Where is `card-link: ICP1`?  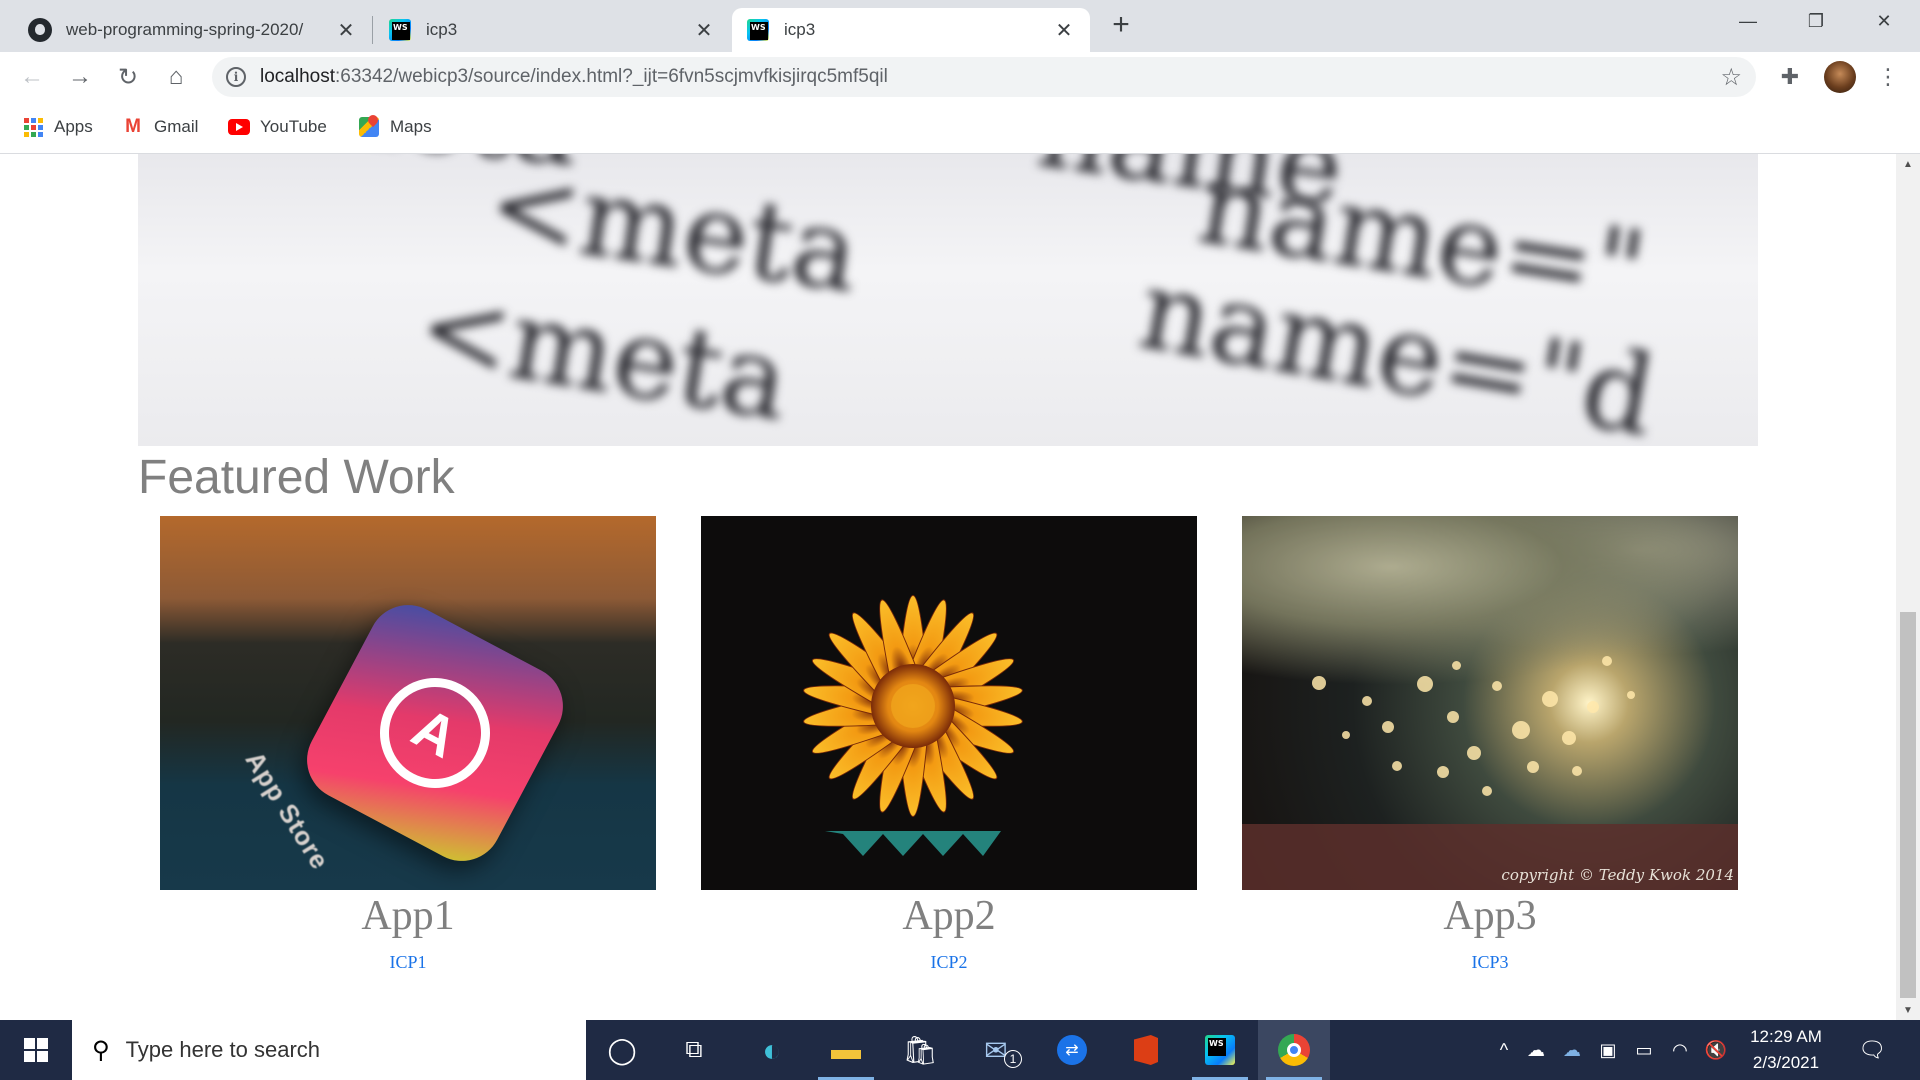 card-link: ICP1 is located at coordinates (408, 962).